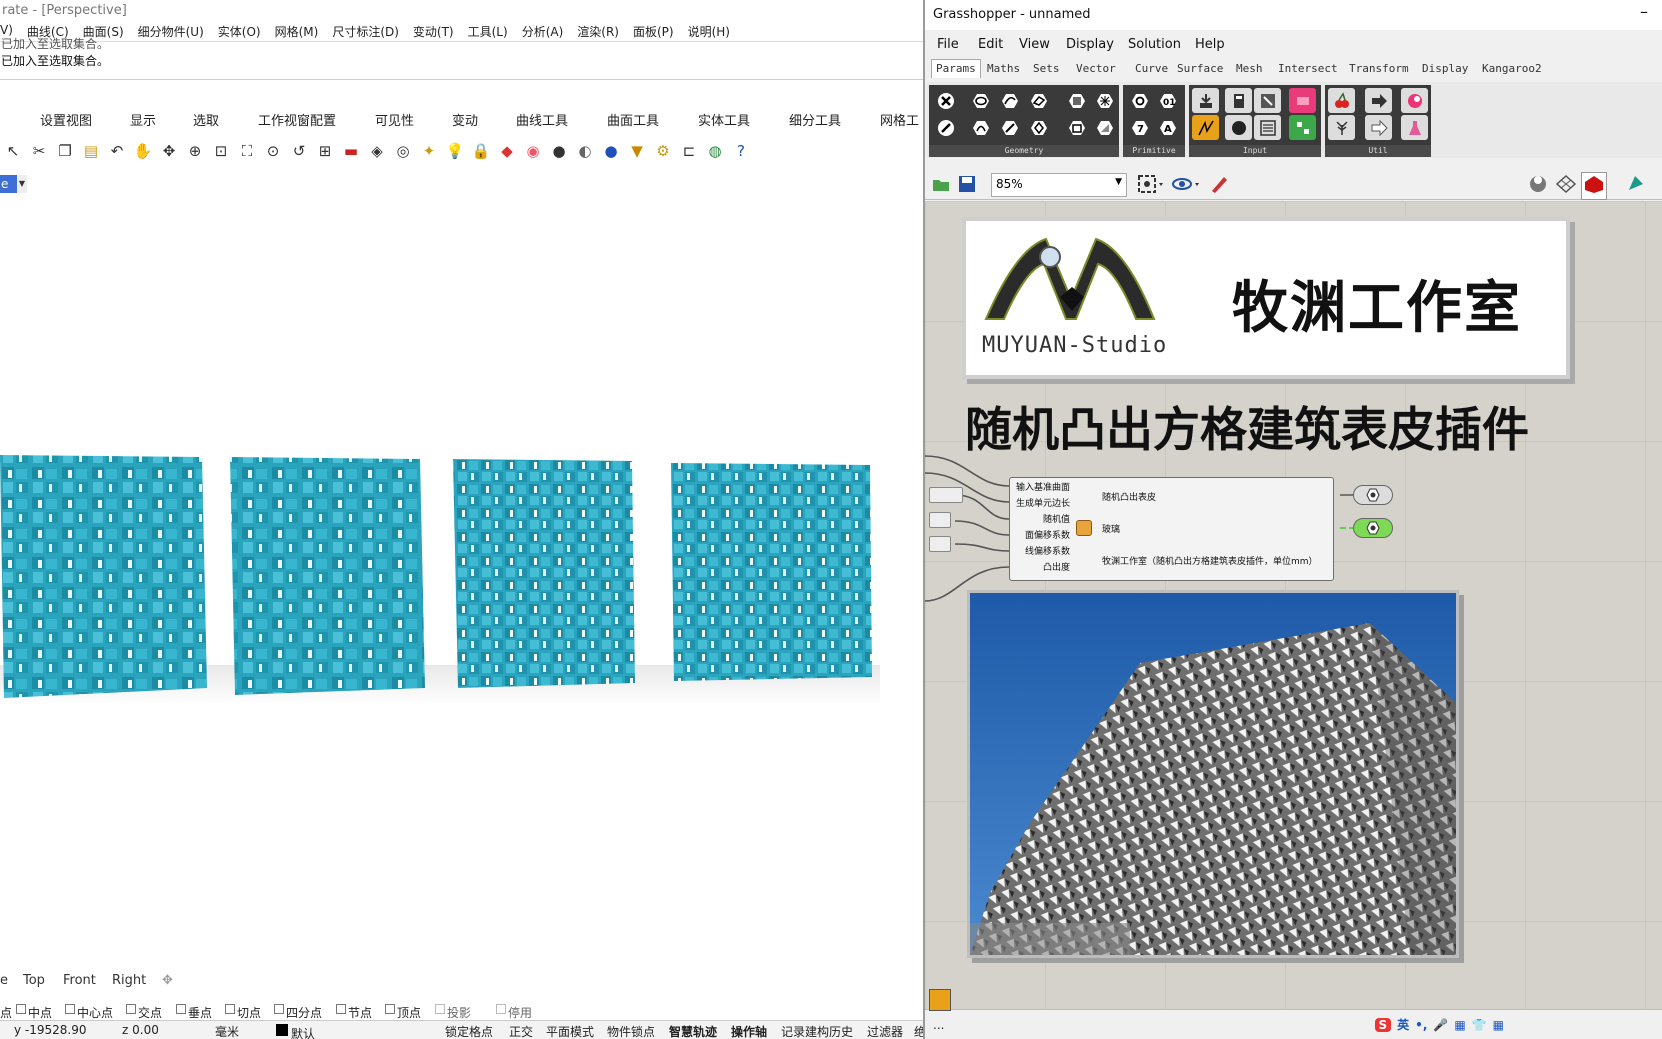  What do you see at coordinates (34, 980) in the screenshot?
I see `tab-viewport-top: Top` at bounding box center [34, 980].